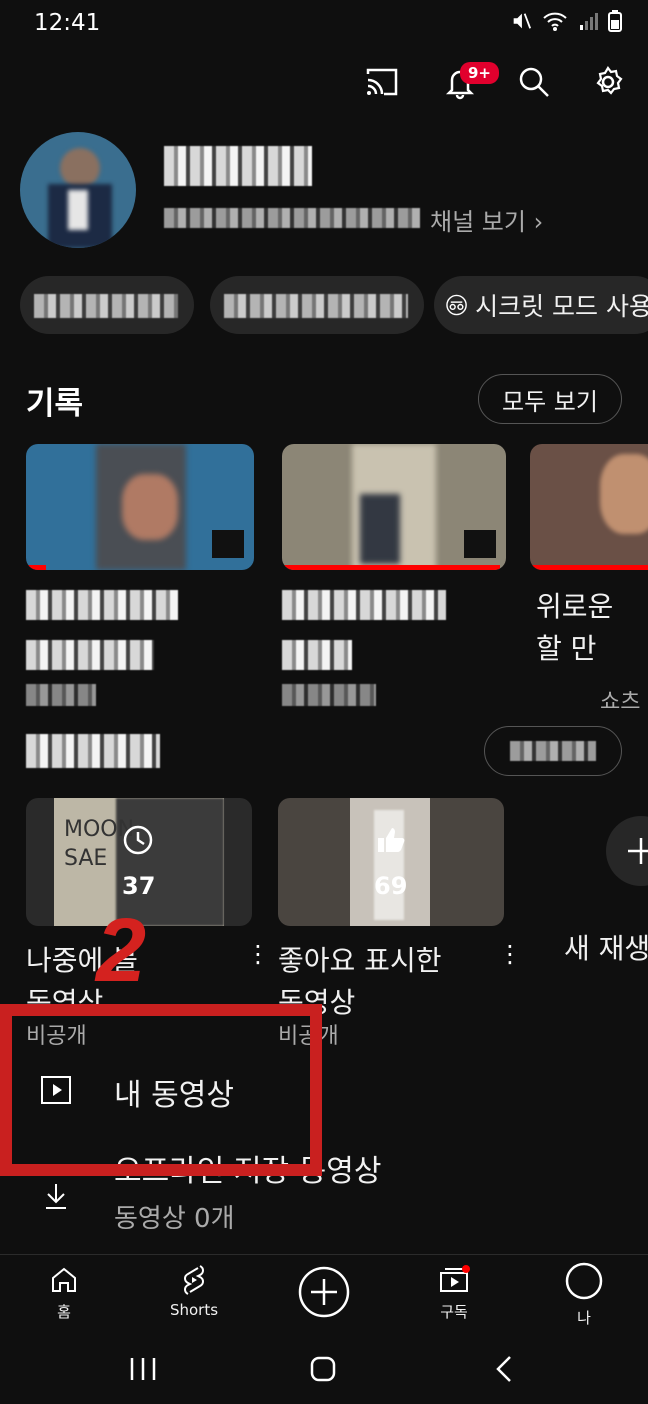 The width and height of the screenshot is (648, 1404). I want to click on signal-icon, so click(589, 21).